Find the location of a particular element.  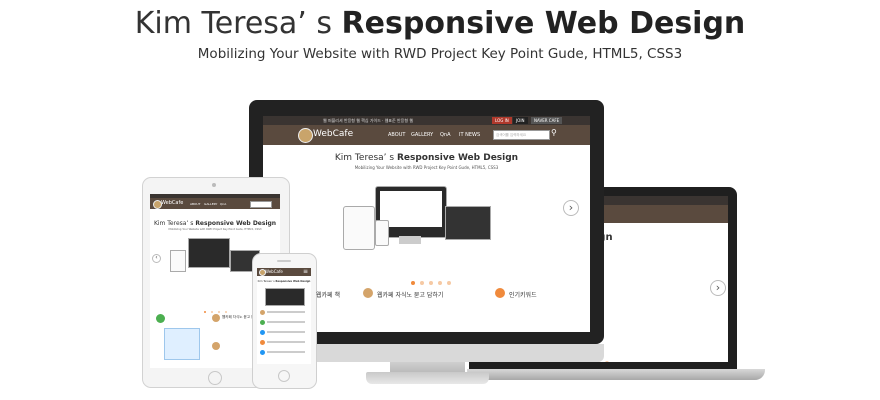

tablet-nav-gallery: GALLERY is located at coordinates (210, 204).